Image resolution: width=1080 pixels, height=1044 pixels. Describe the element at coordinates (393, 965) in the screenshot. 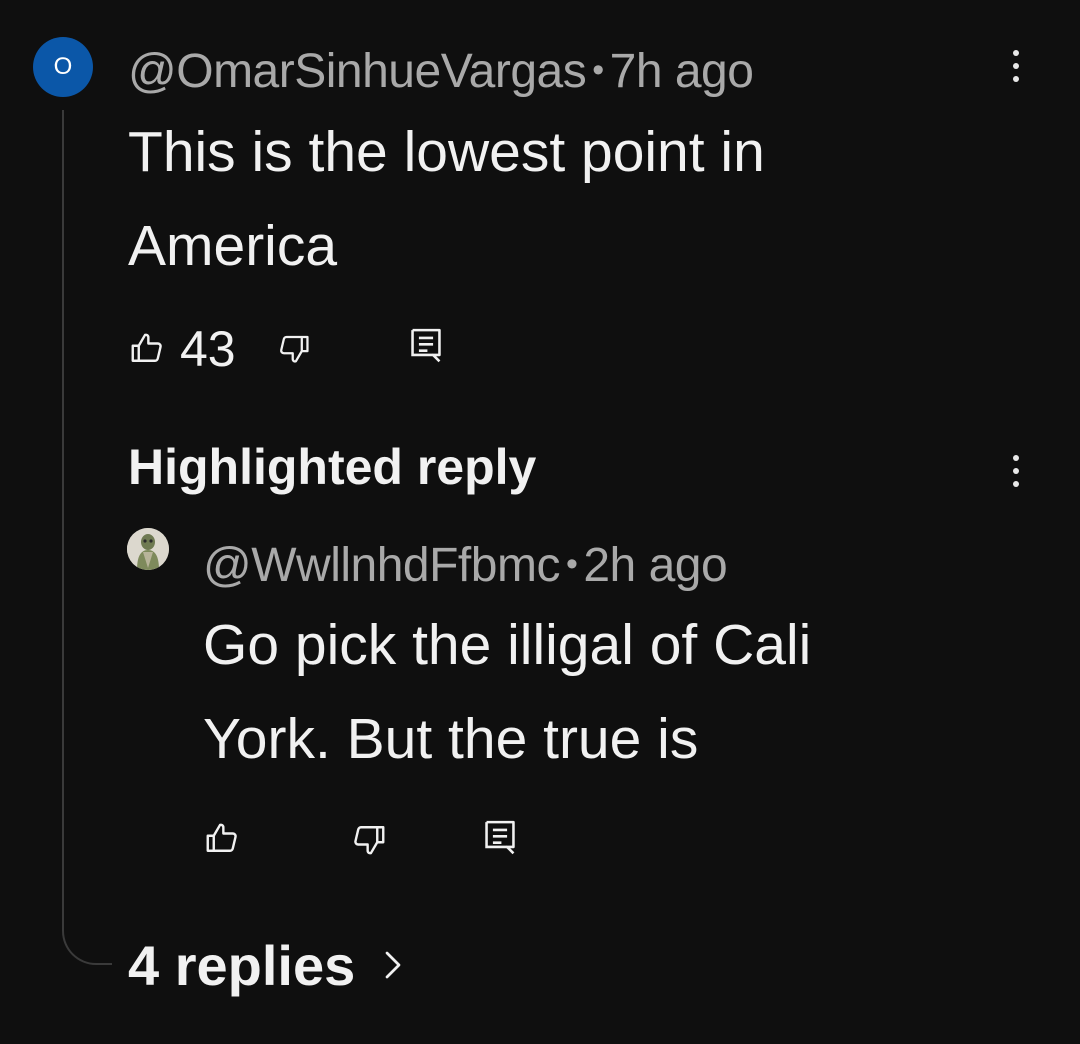

I see `chevron-right-icon` at that location.